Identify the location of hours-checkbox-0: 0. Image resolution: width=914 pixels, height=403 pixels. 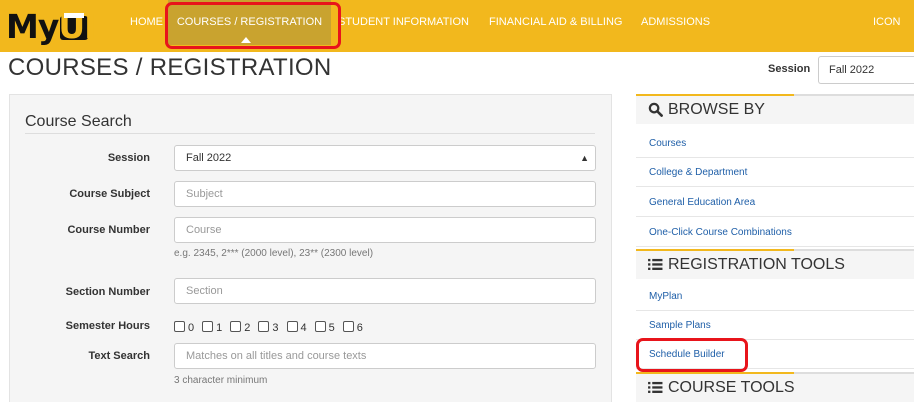
(184, 327).